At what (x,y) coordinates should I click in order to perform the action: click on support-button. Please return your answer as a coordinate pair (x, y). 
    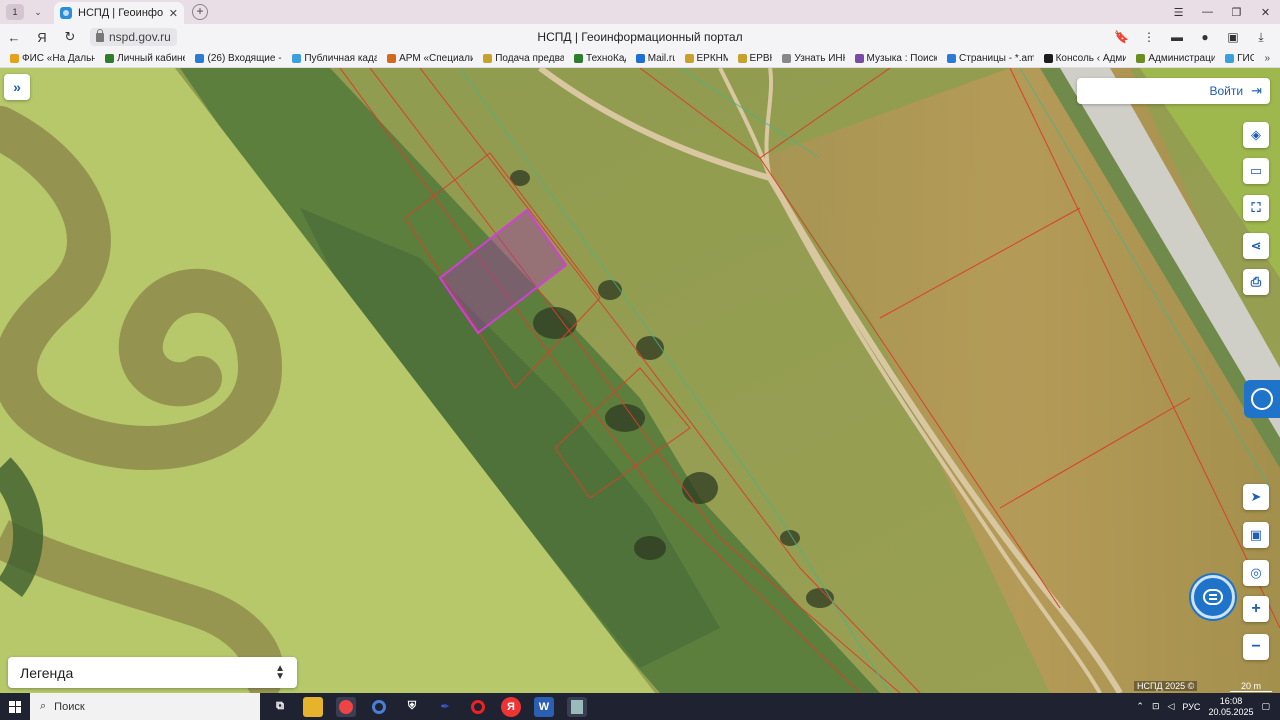
    Looking at the image, I should click on (1262, 399).